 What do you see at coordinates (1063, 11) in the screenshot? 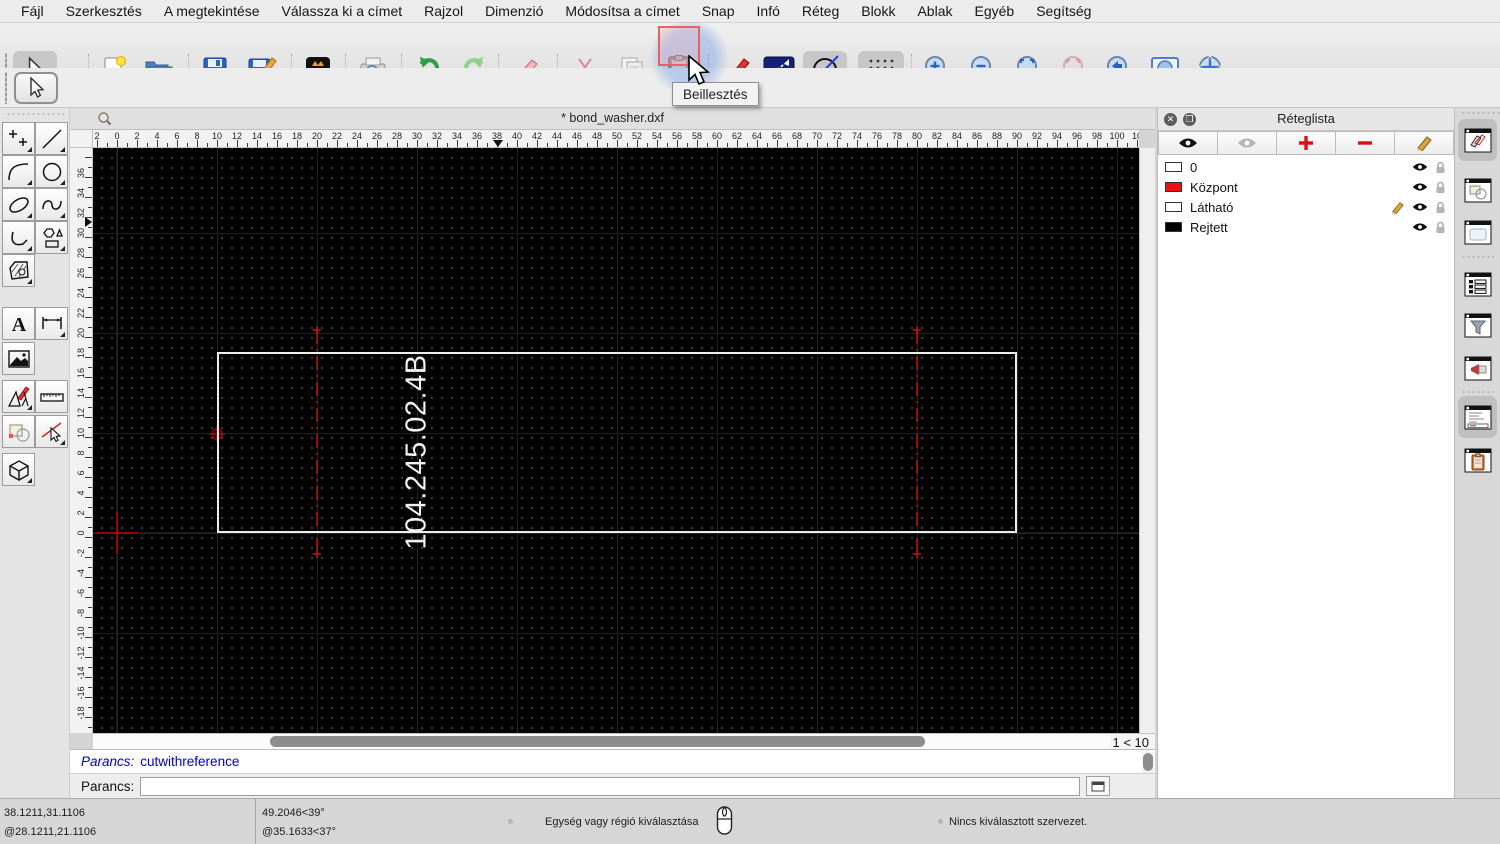
I see `menu-item-13: Segítség` at bounding box center [1063, 11].